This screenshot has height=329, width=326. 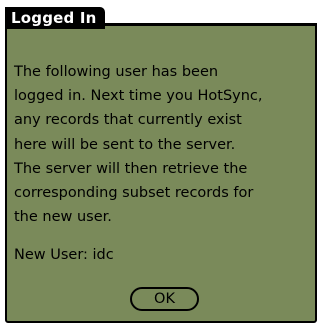 What do you see at coordinates (103, 255) in the screenshot?
I see `new-user-value: idc` at bounding box center [103, 255].